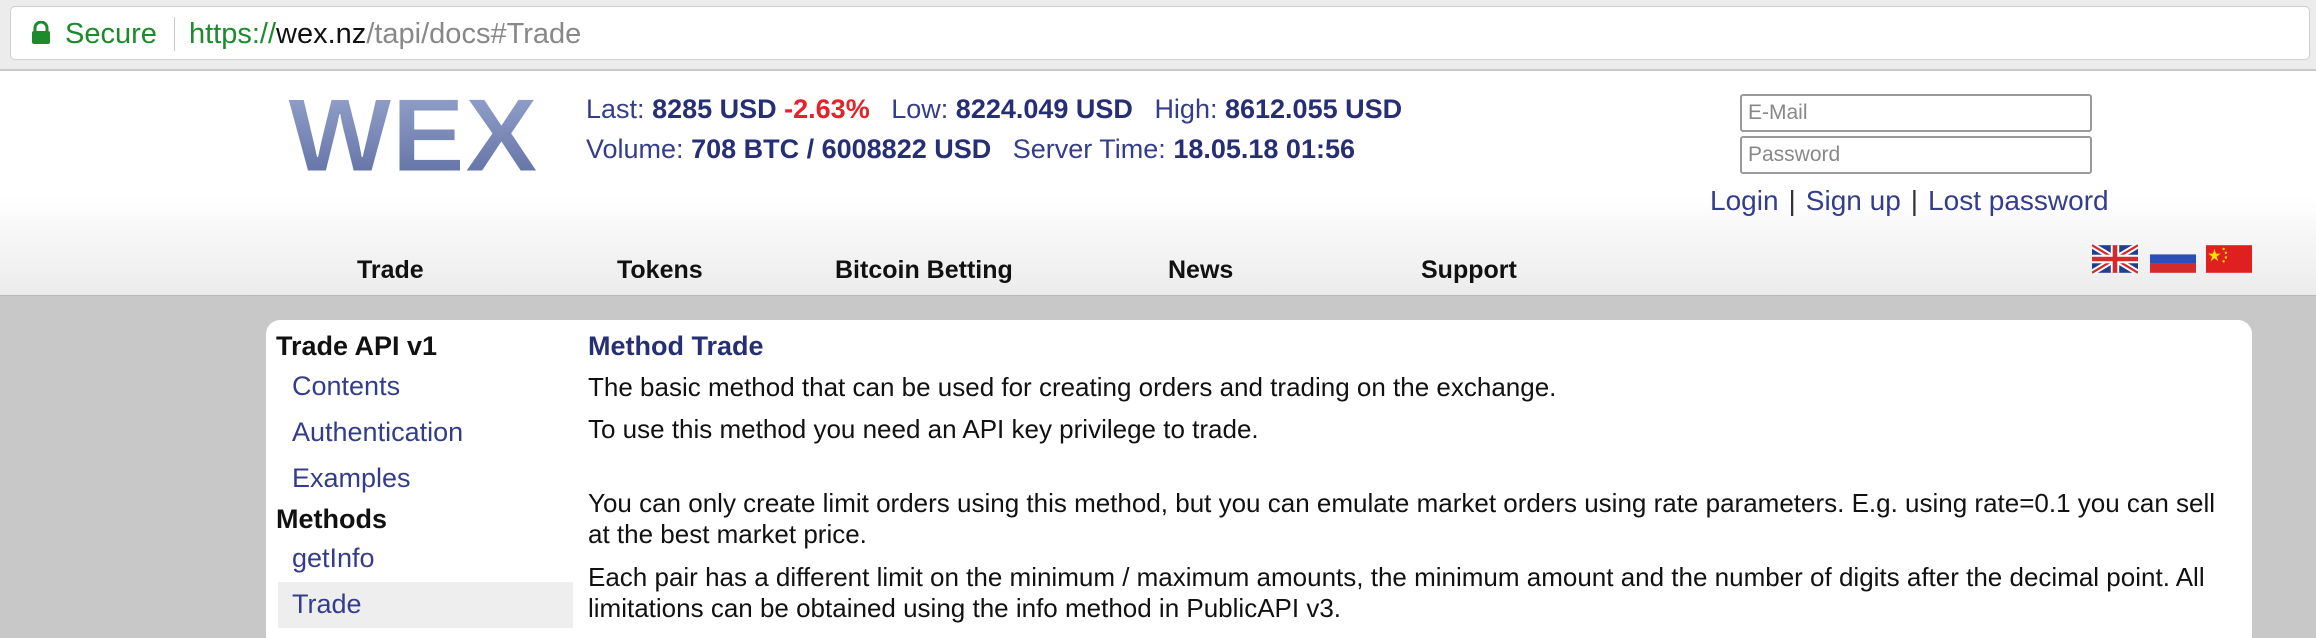  Describe the element at coordinates (827, 109) in the screenshot. I see `price-change: -2.63%` at that location.